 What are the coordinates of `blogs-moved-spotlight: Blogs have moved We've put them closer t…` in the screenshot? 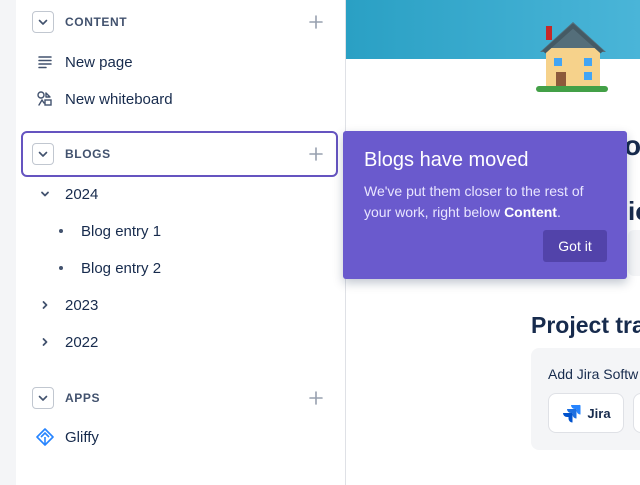 It's located at (485, 205).